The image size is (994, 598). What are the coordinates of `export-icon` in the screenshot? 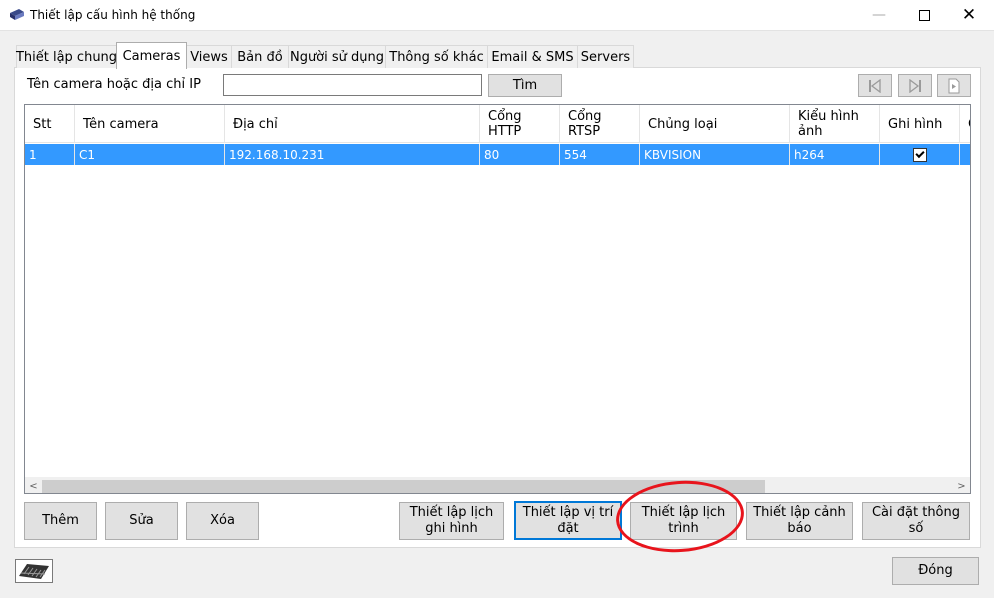 It's located at (954, 85).